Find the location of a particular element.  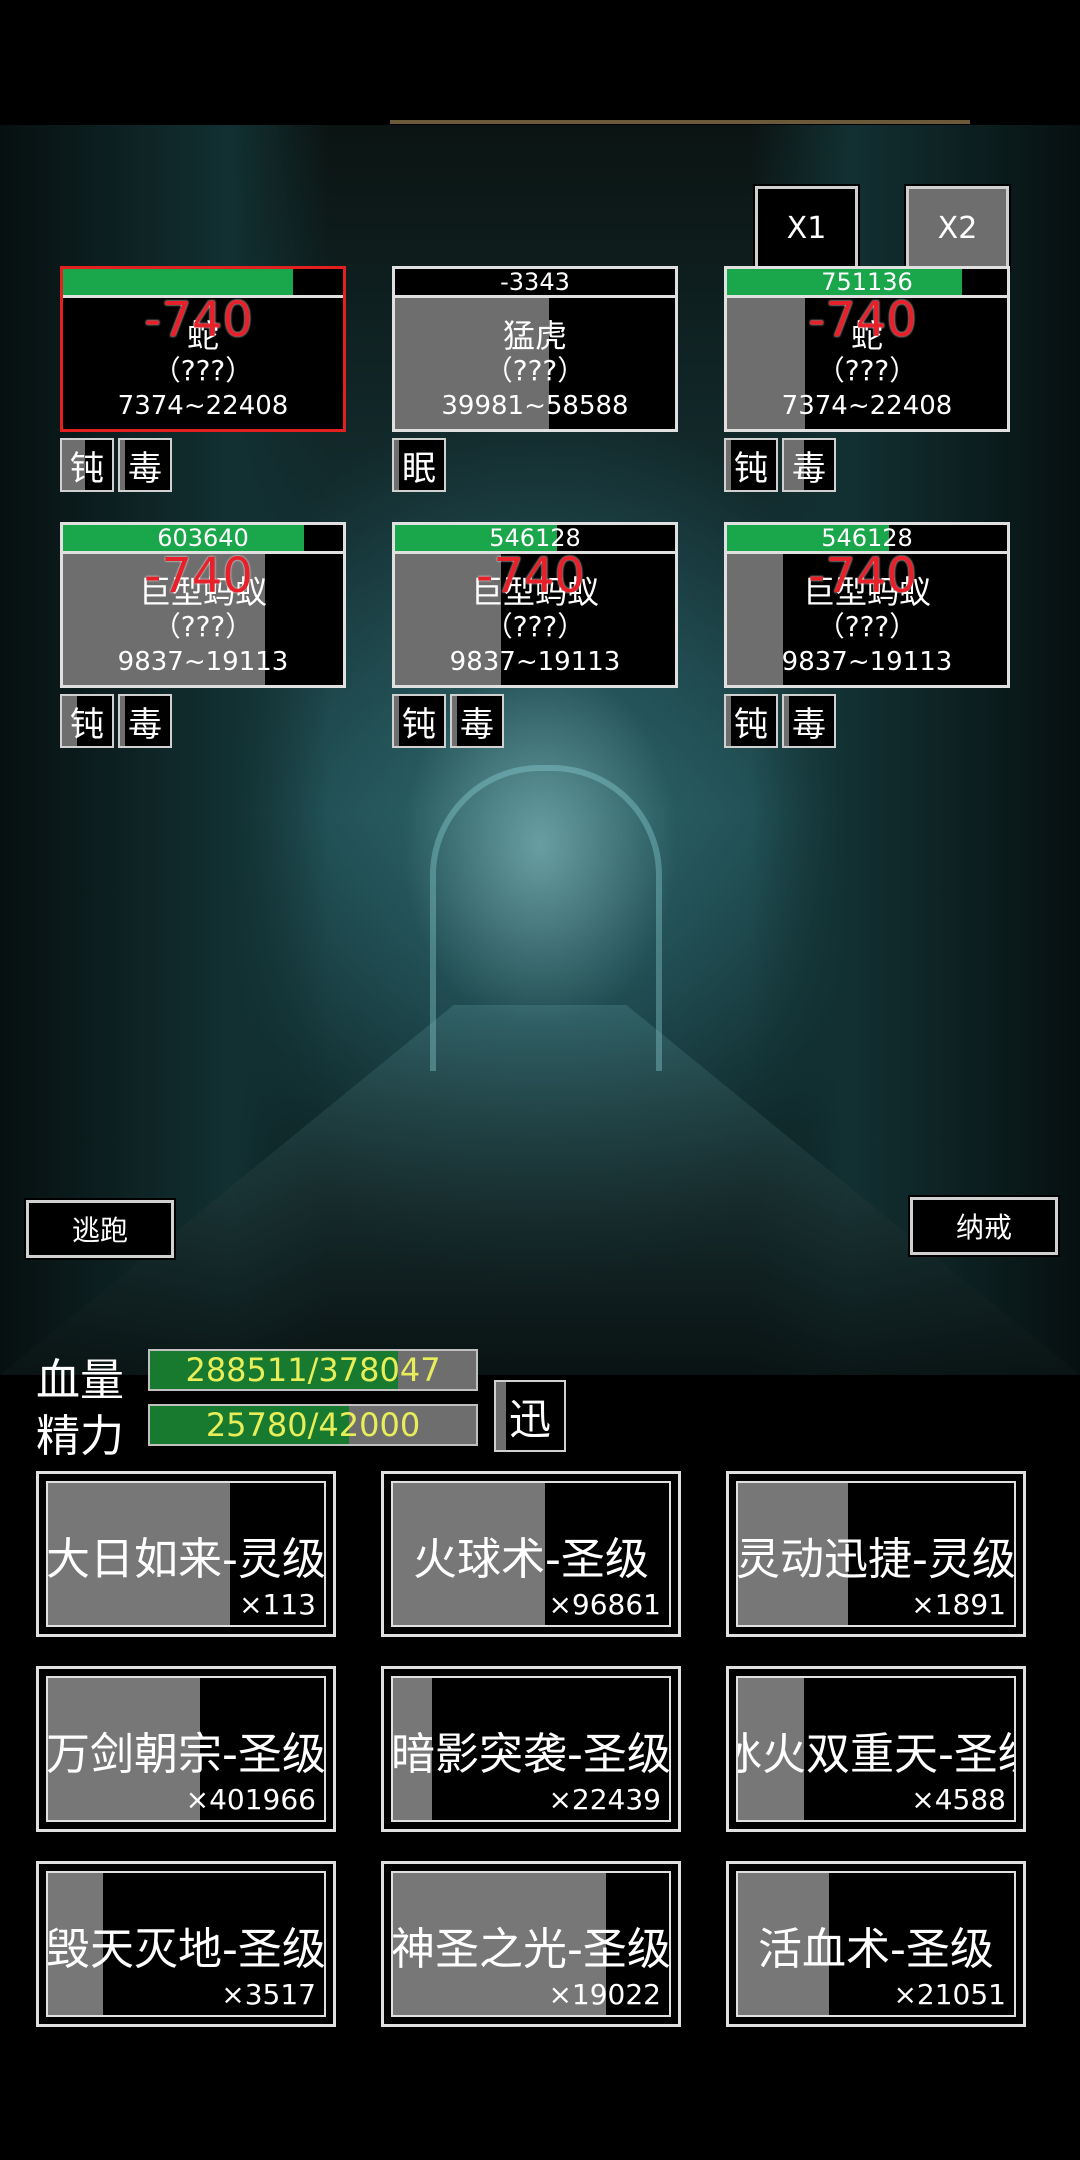

skill-inner: 灵动迅捷-灵级 ×1891 is located at coordinates (876, 1554).